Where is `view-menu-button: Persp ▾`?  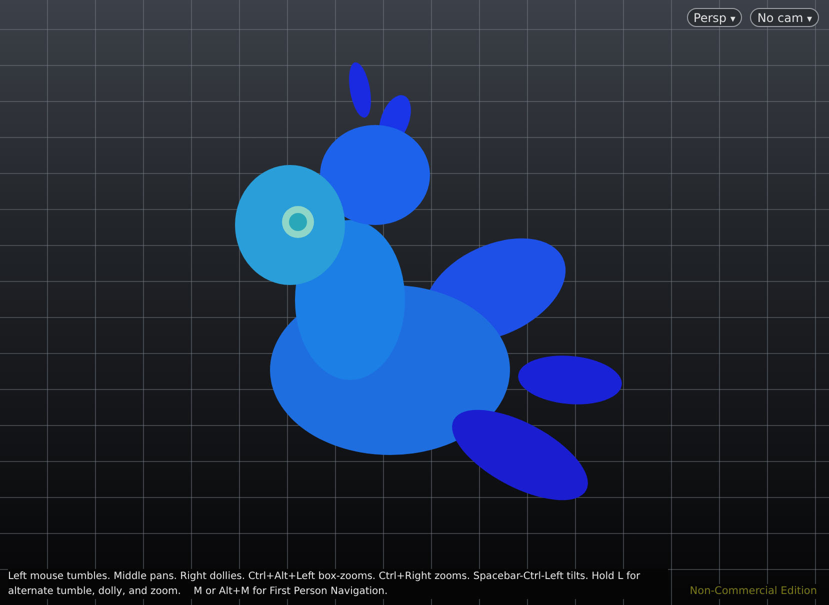 view-menu-button: Persp ▾ is located at coordinates (714, 17).